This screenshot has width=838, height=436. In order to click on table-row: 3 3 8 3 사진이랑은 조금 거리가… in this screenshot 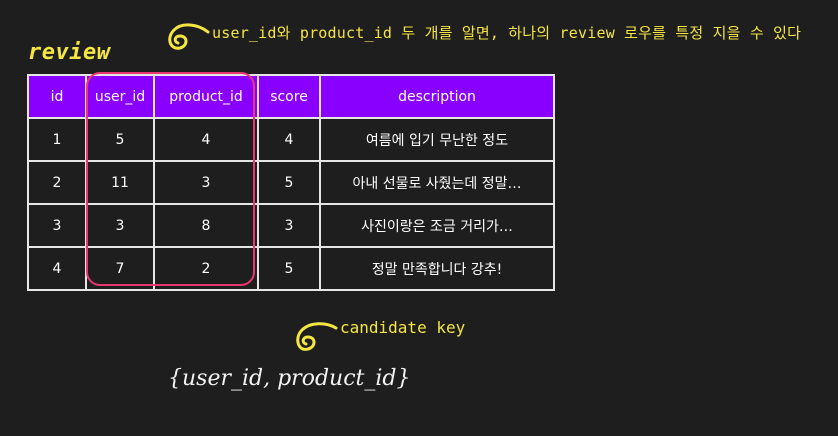, I will do `click(291, 225)`.